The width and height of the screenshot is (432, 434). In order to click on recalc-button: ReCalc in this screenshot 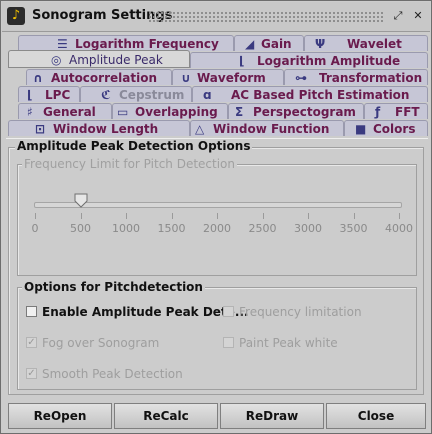, I will do `click(166, 416)`.